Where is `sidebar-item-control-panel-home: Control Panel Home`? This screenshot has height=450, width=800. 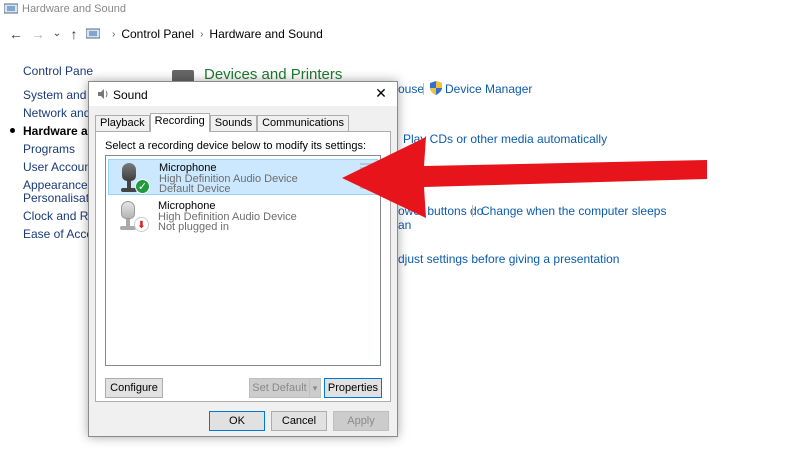
sidebar-item-control-panel-home: Control Panel Home is located at coordinates (58, 74).